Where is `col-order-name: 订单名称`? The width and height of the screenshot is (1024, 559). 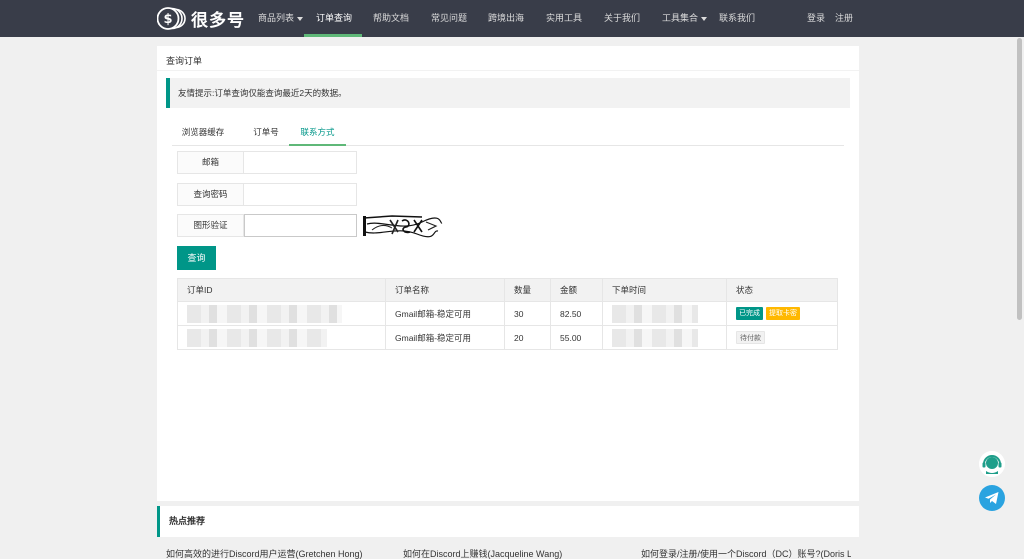 col-order-name: 订单名称 is located at coordinates (445, 290).